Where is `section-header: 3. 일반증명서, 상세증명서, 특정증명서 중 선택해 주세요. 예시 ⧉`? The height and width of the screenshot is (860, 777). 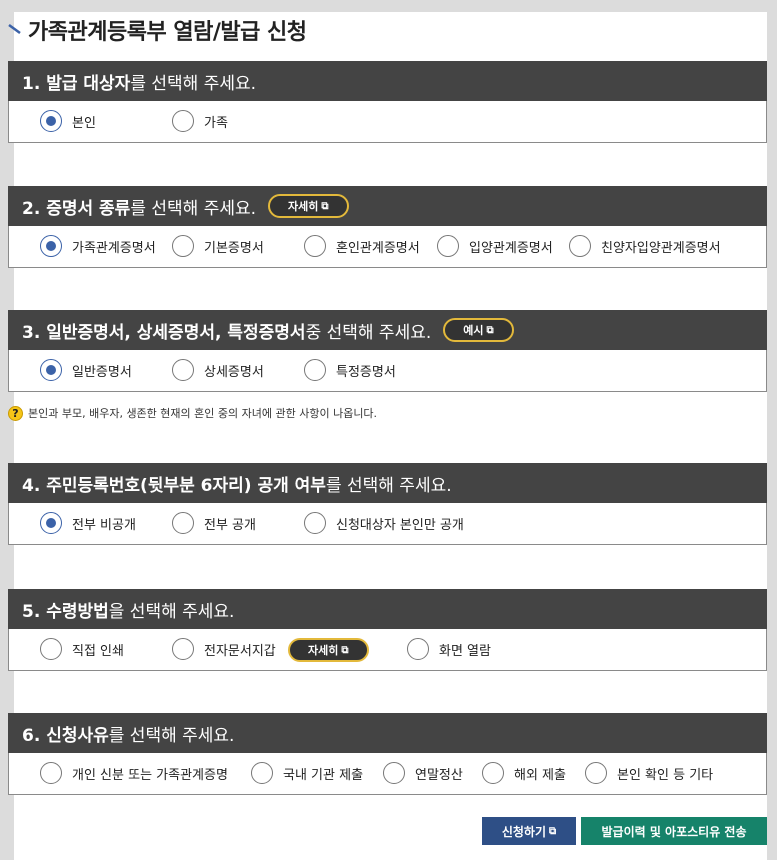
section-header: 3. 일반증명서, 상세증명서, 특정증명서 중 선택해 주세요. 예시 ⧉ is located at coordinates (387, 330).